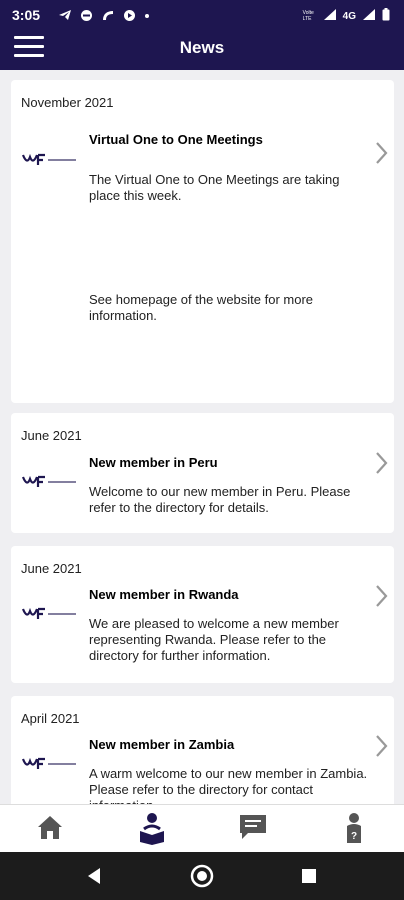  Describe the element at coordinates (309, 876) in the screenshot. I see `recents-icon` at that location.